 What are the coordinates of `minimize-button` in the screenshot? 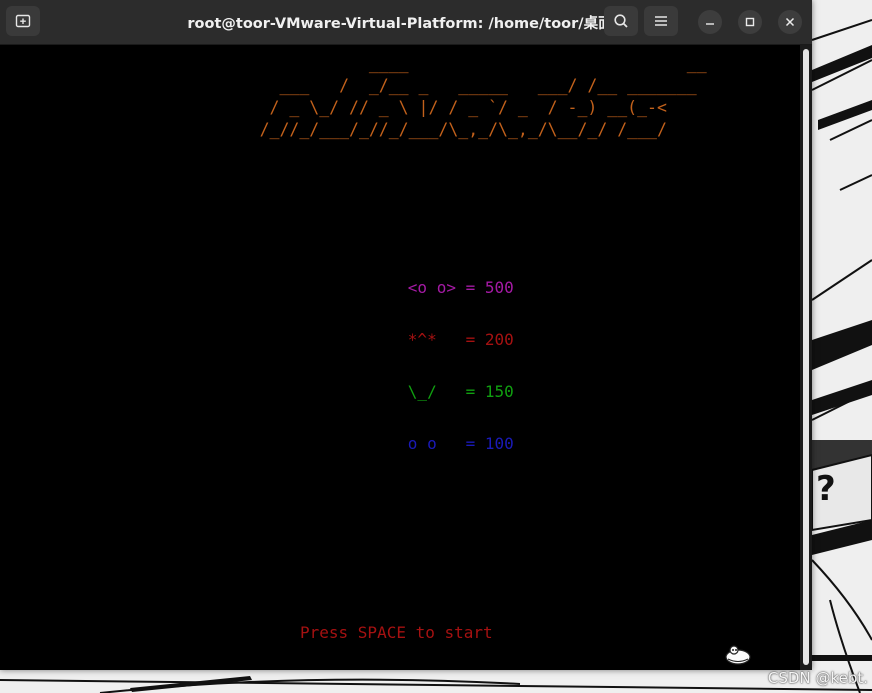 It's located at (710, 22).